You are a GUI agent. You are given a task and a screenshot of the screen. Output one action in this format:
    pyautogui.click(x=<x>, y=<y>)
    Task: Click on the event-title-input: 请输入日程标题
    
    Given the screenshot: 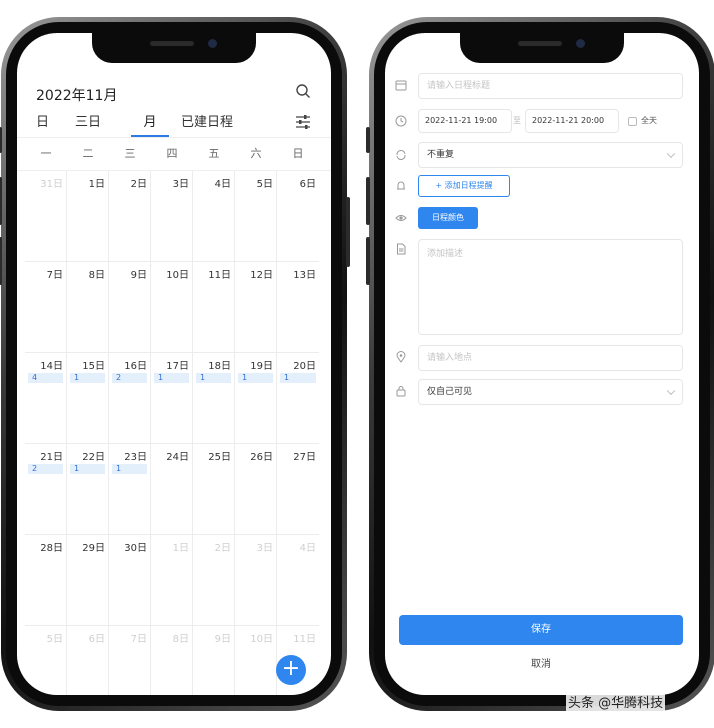 What is the action you would take?
    pyautogui.click(x=550, y=86)
    